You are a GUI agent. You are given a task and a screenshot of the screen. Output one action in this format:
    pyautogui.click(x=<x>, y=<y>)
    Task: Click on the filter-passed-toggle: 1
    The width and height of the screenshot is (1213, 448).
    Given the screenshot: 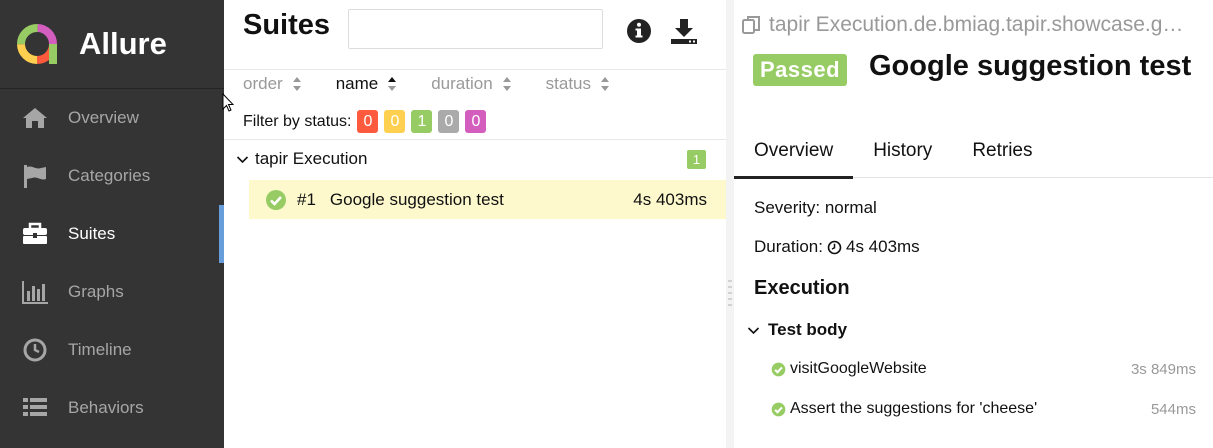 What is the action you would take?
    pyautogui.click(x=422, y=121)
    